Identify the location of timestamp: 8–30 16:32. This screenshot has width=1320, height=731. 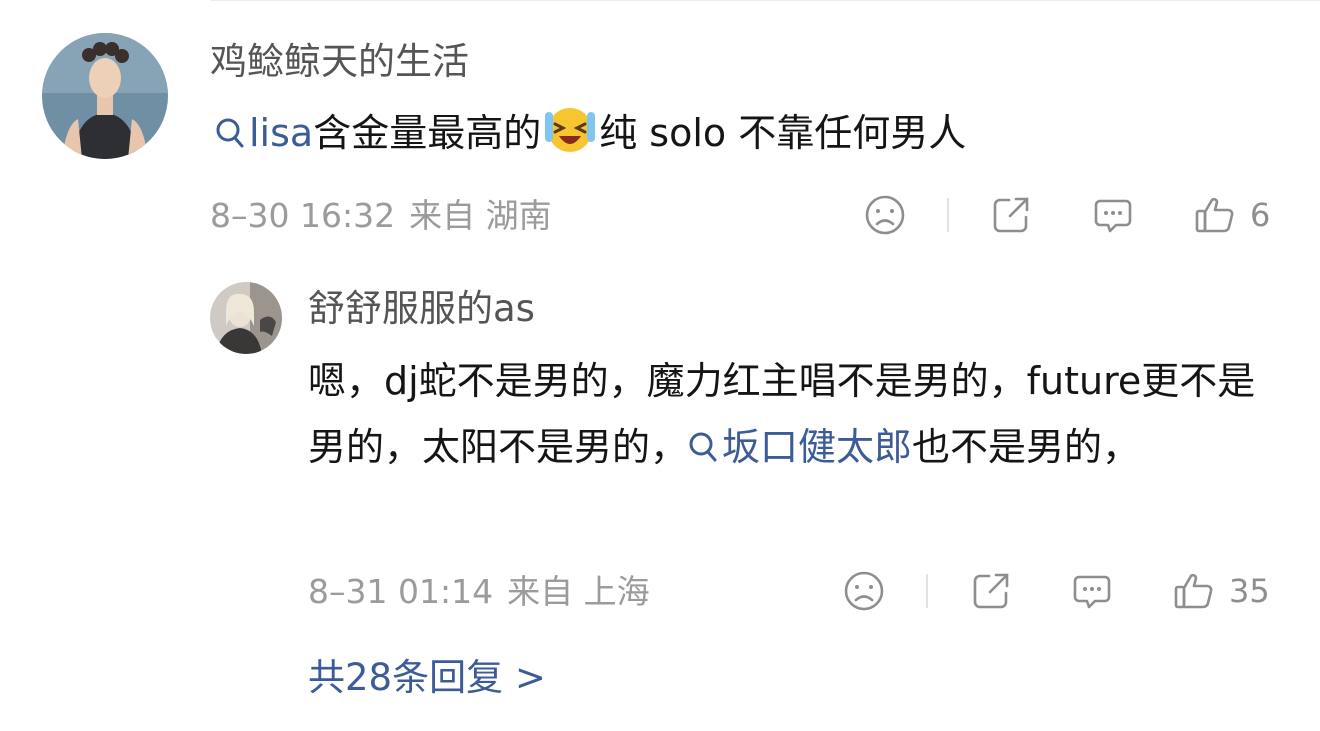
(303, 215).